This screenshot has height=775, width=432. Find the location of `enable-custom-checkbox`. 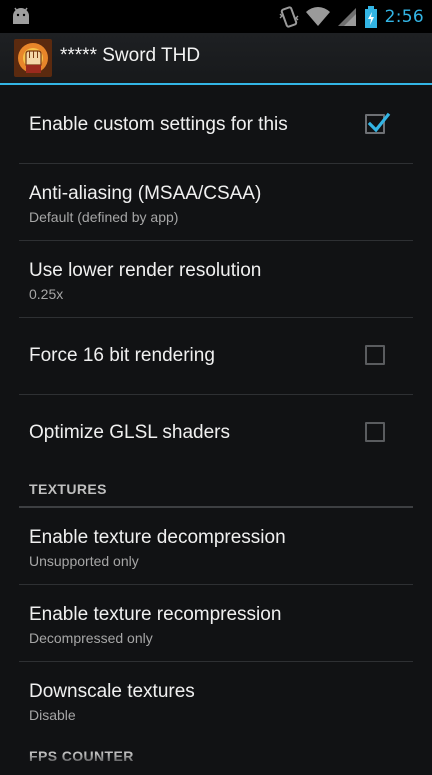

enable-custom-checkbox is located at coordinates (378, 123).